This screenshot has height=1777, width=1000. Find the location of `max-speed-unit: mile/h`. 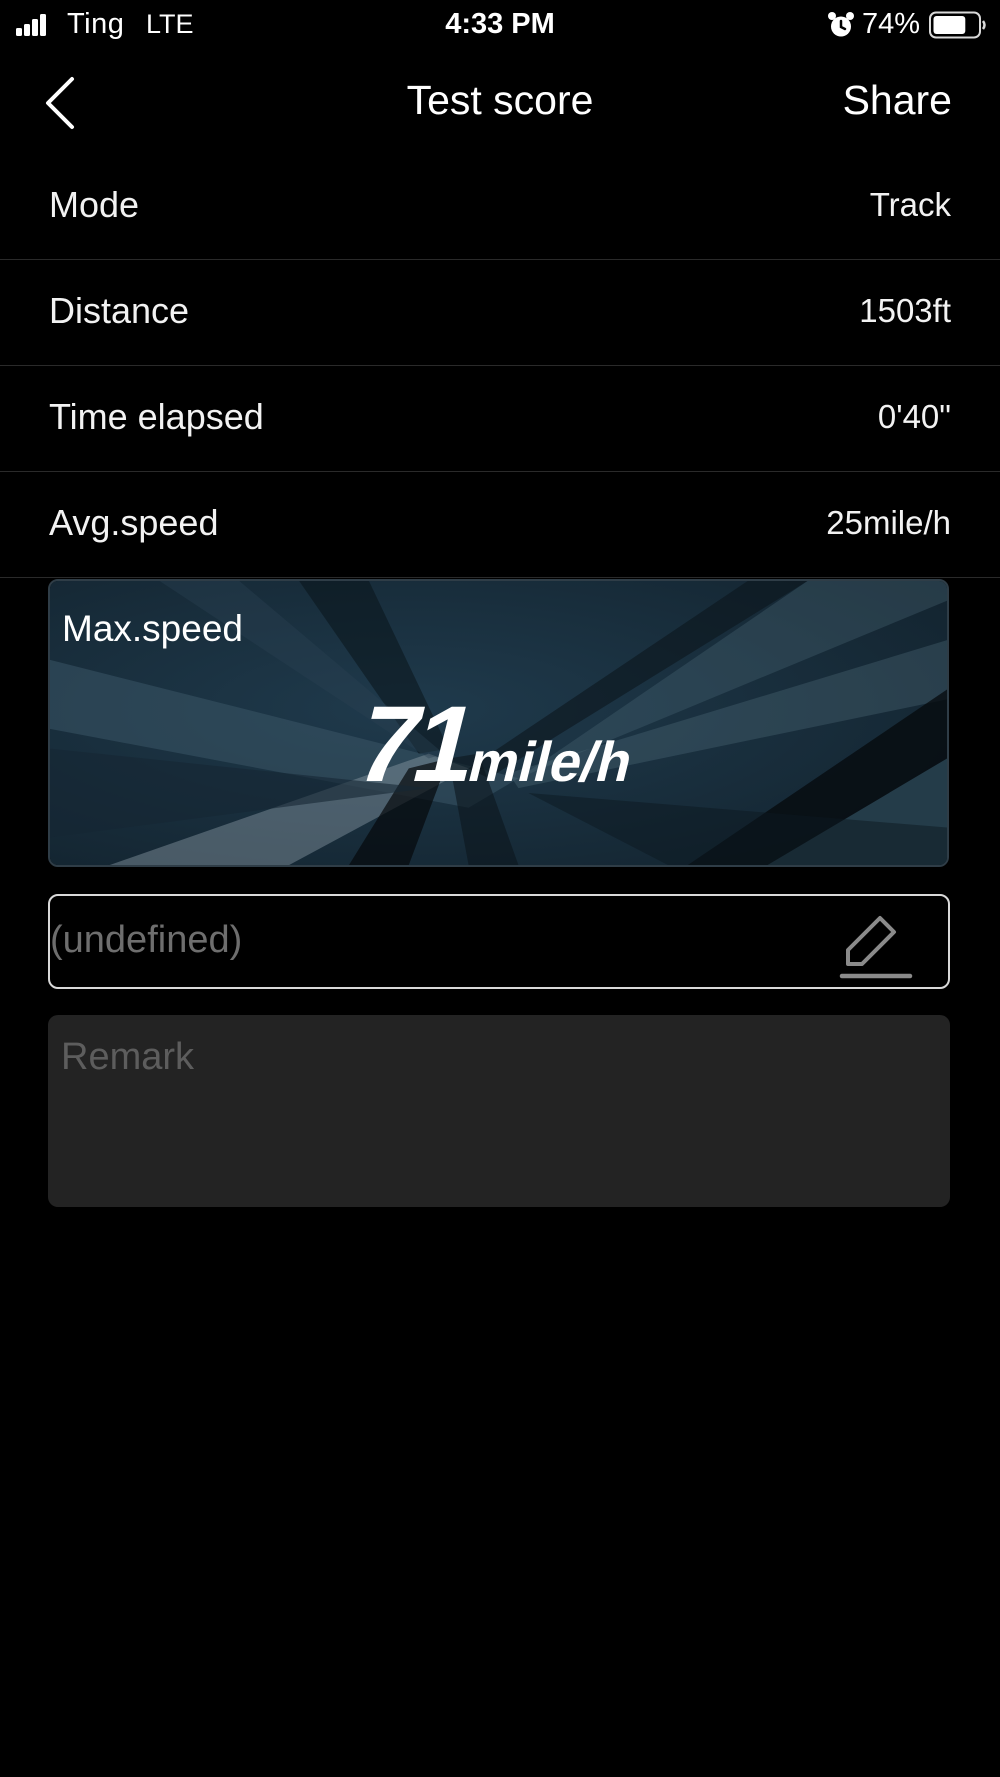

max-speed-unit: mile/h is located at coordinates (551, 761).